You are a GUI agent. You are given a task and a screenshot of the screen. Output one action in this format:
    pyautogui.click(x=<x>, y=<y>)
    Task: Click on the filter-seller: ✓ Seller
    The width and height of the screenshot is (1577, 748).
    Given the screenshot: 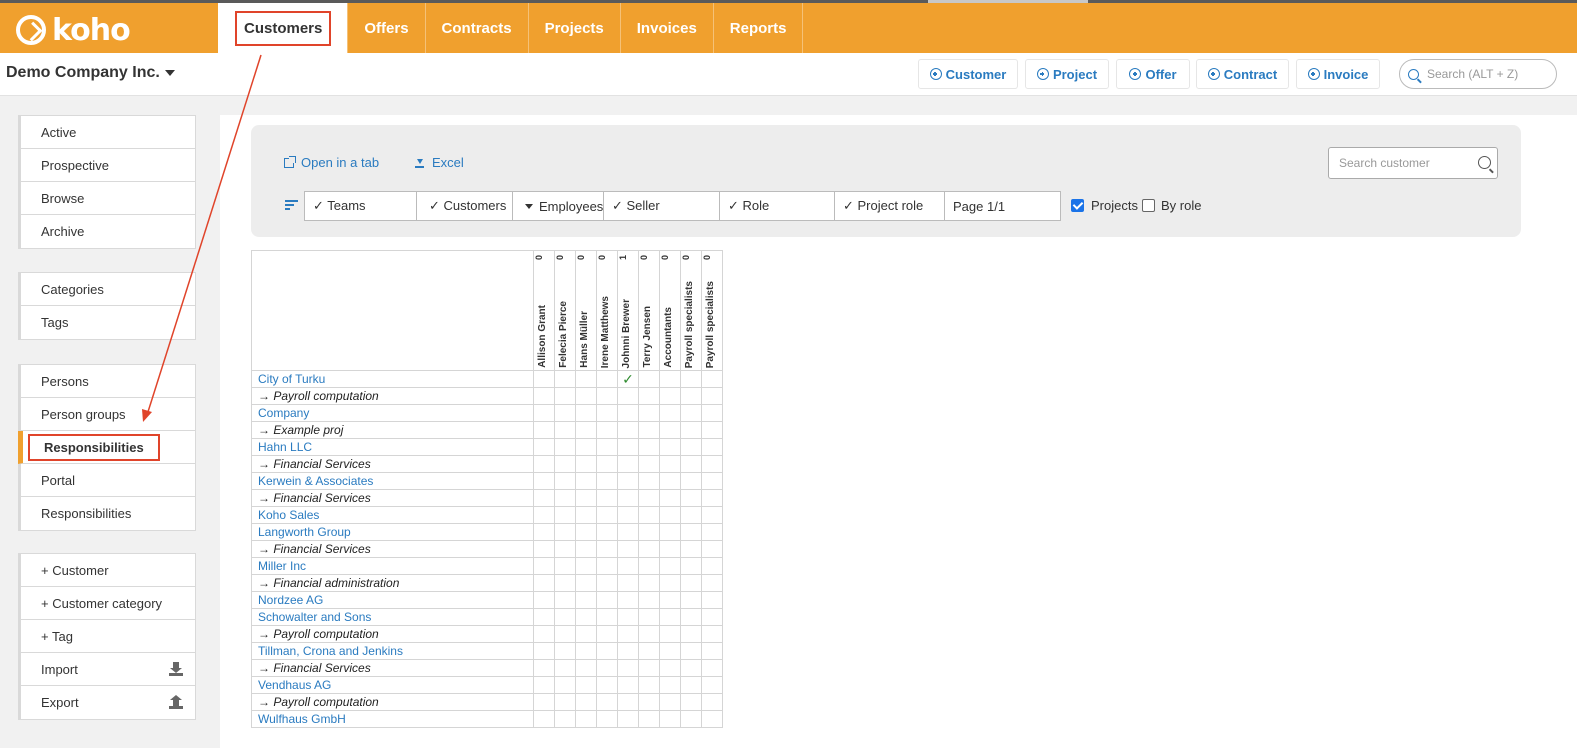 What is the action you would take?
    pyautogui.click(x=661, y=206)
    